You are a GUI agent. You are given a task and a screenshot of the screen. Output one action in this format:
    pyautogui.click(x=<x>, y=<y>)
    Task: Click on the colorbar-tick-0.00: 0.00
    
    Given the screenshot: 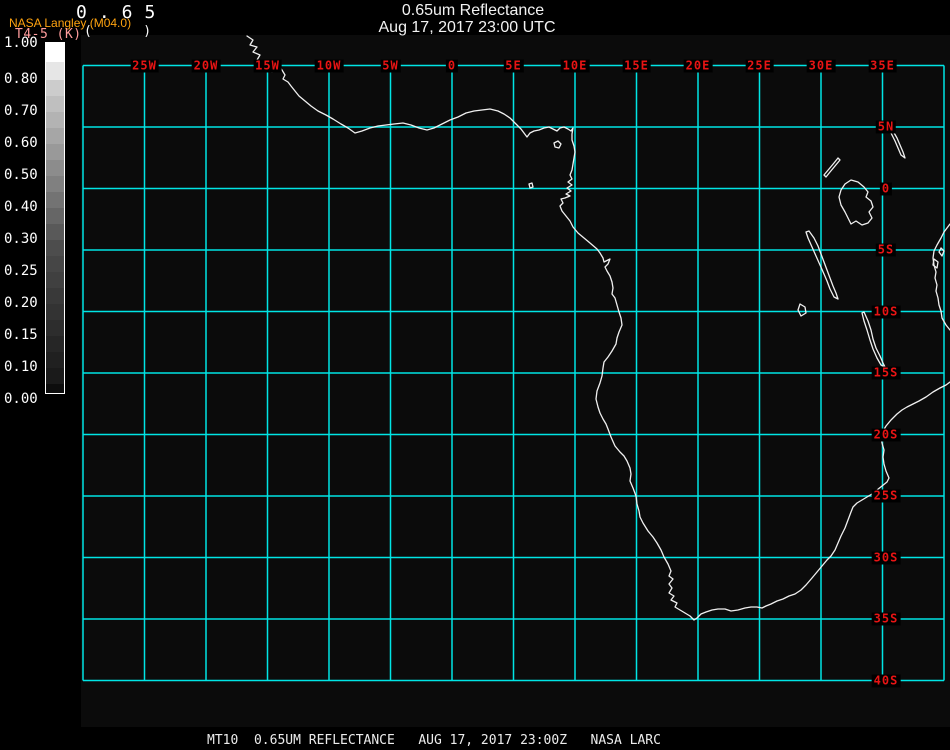 What is the action you would take?
    pyautogui.click(x=21, y=399)
    